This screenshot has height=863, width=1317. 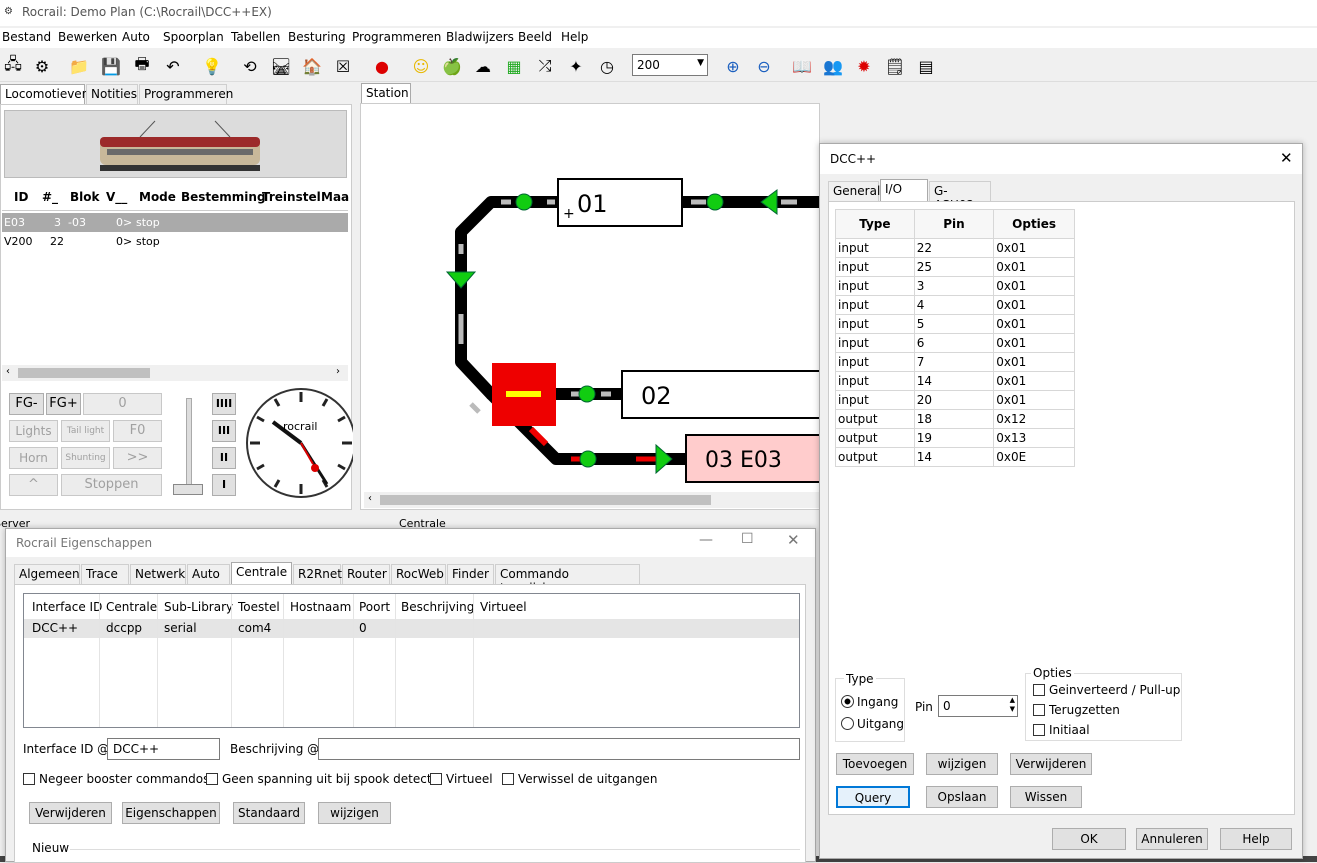 What do you see at coordinates (122, 404) in the screenshot?
I see `speed-button: 0` at bounding box center [122, 404].